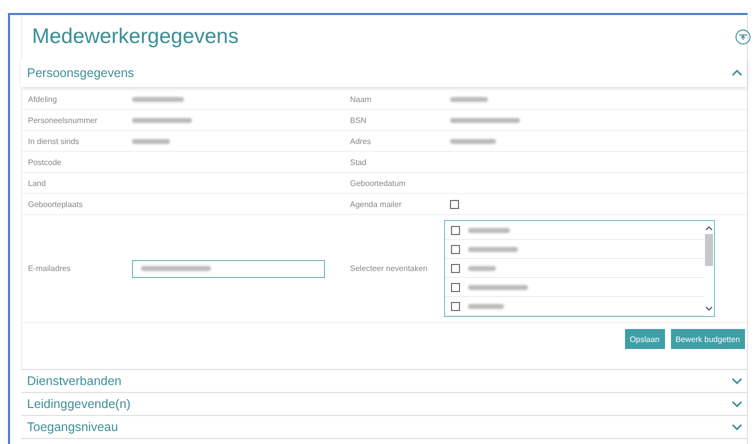  Describe the element at coordinates (709, 309) in the screenshot. I see `scroll-down-icon` at that location.